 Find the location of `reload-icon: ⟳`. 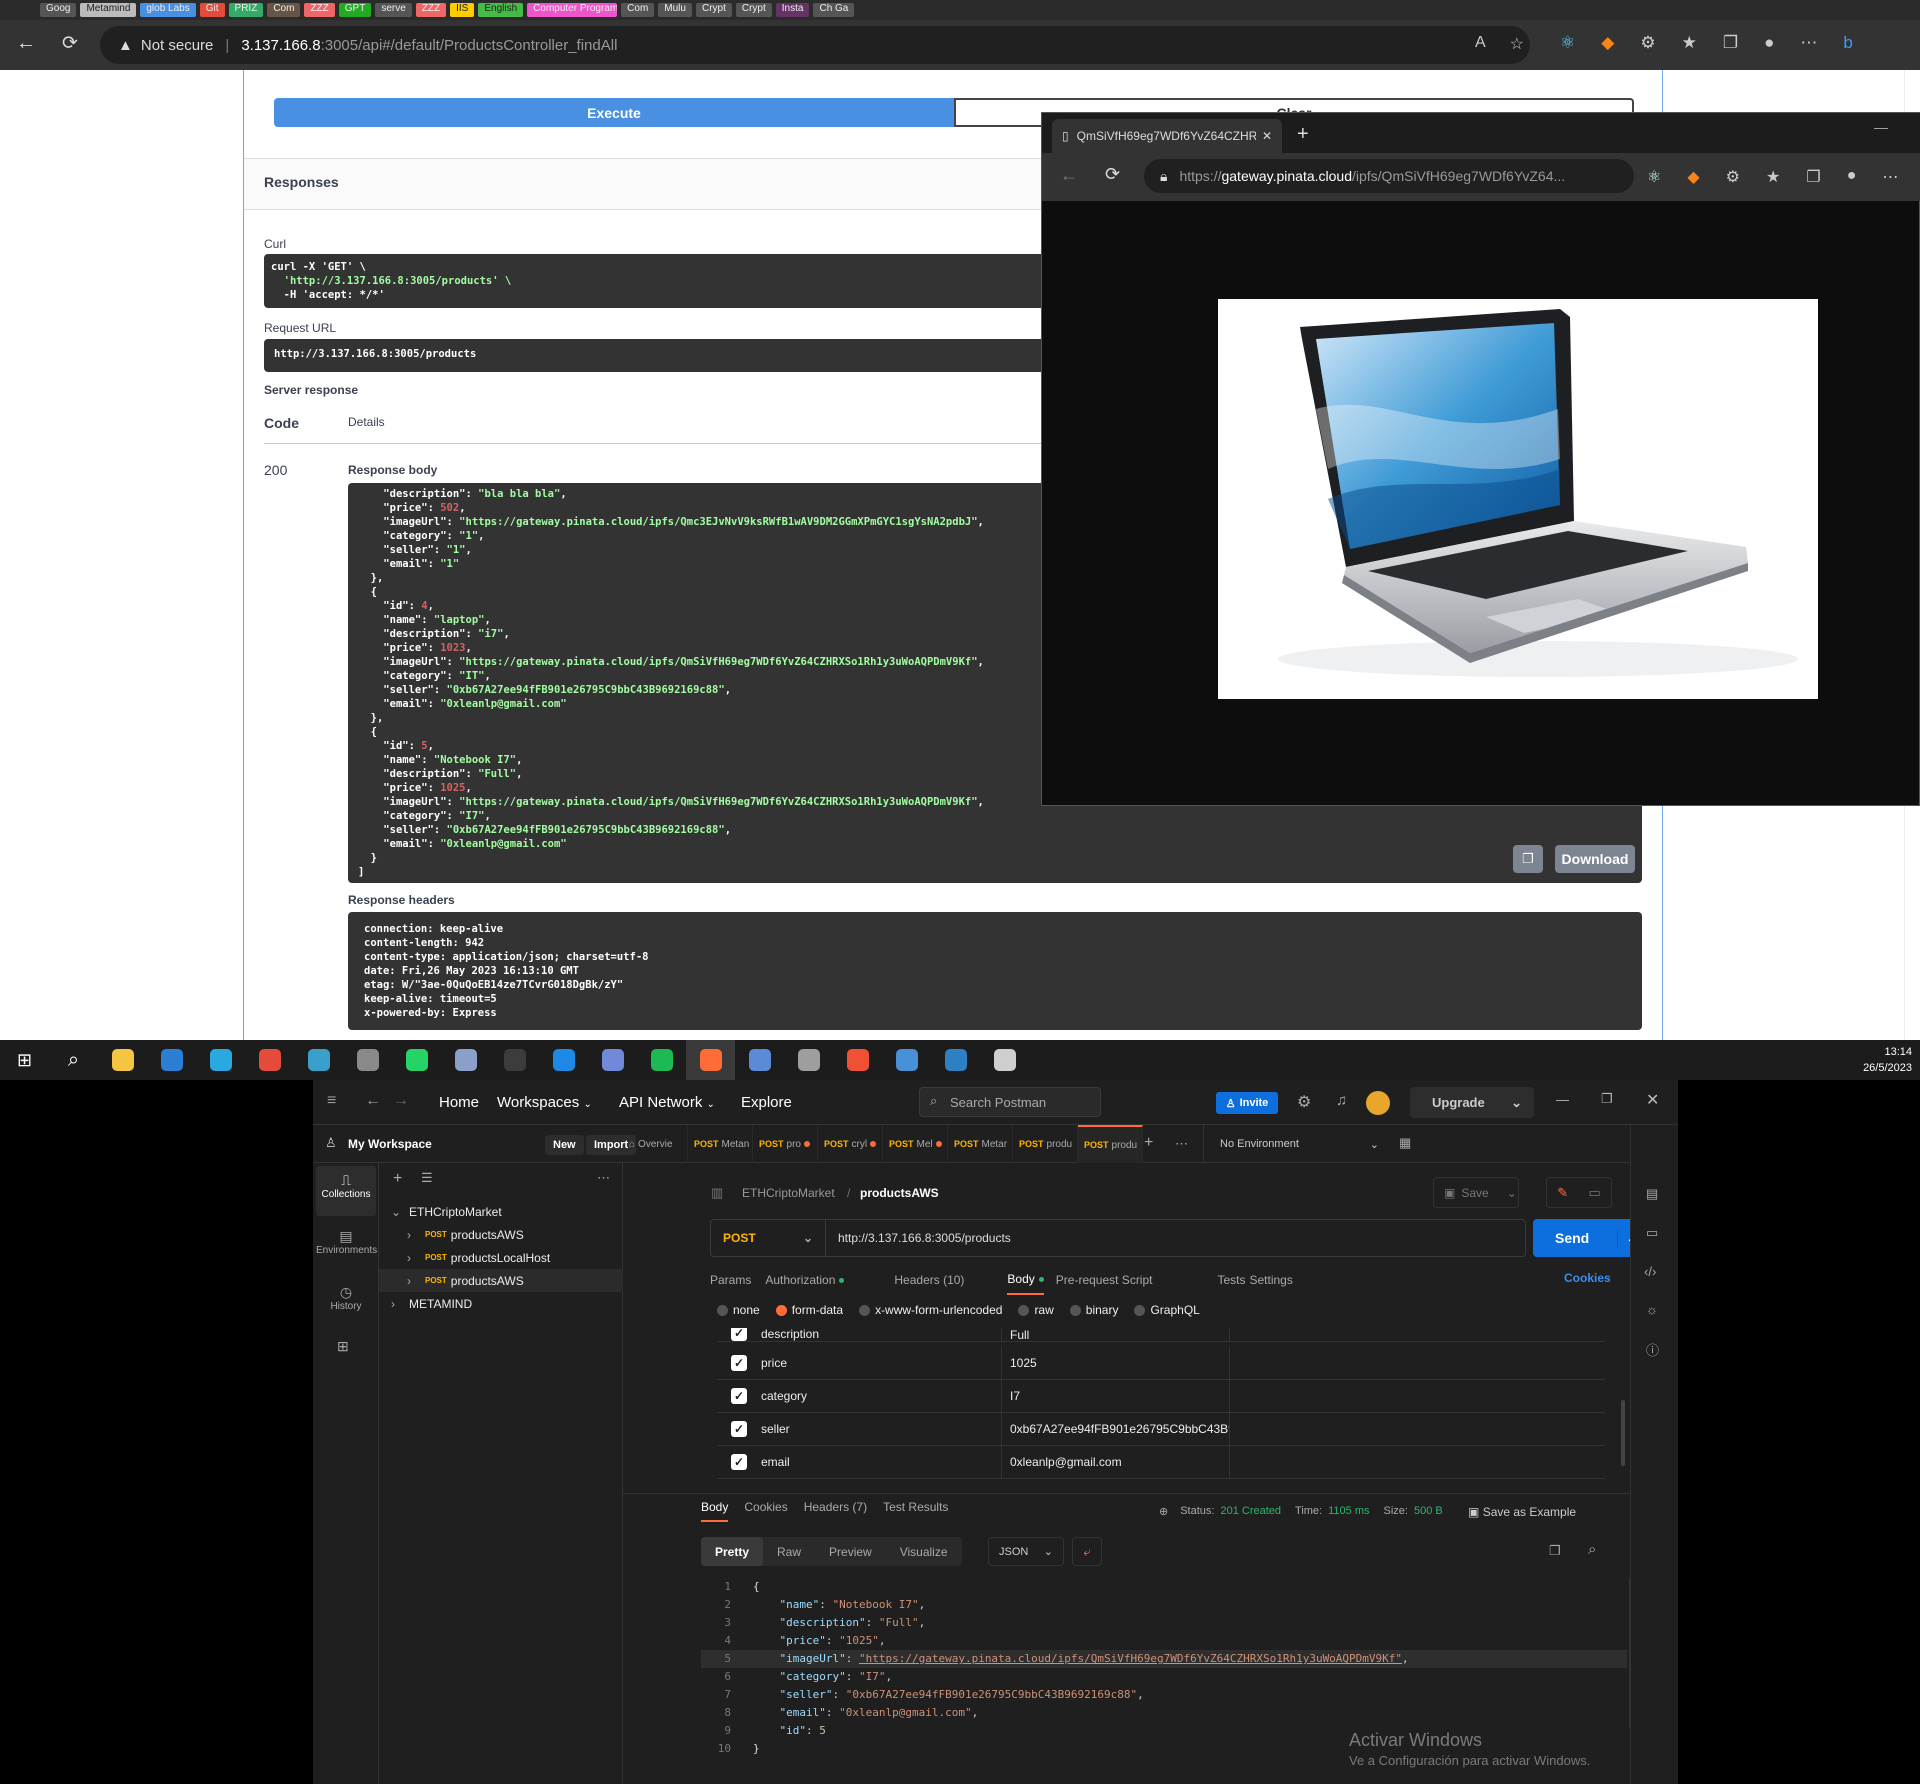

reload-icon: ⟳ is located at coordinates (70, 43).